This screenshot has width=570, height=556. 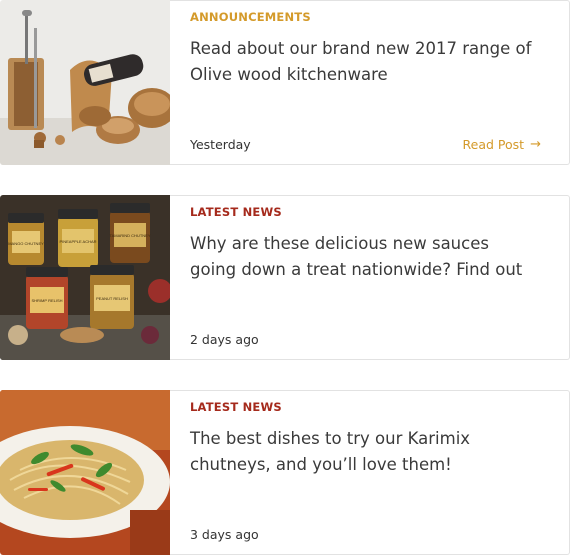 I want to click on jar-label-mango: MANGO CHUTNEY, so click(x=26, y=243).